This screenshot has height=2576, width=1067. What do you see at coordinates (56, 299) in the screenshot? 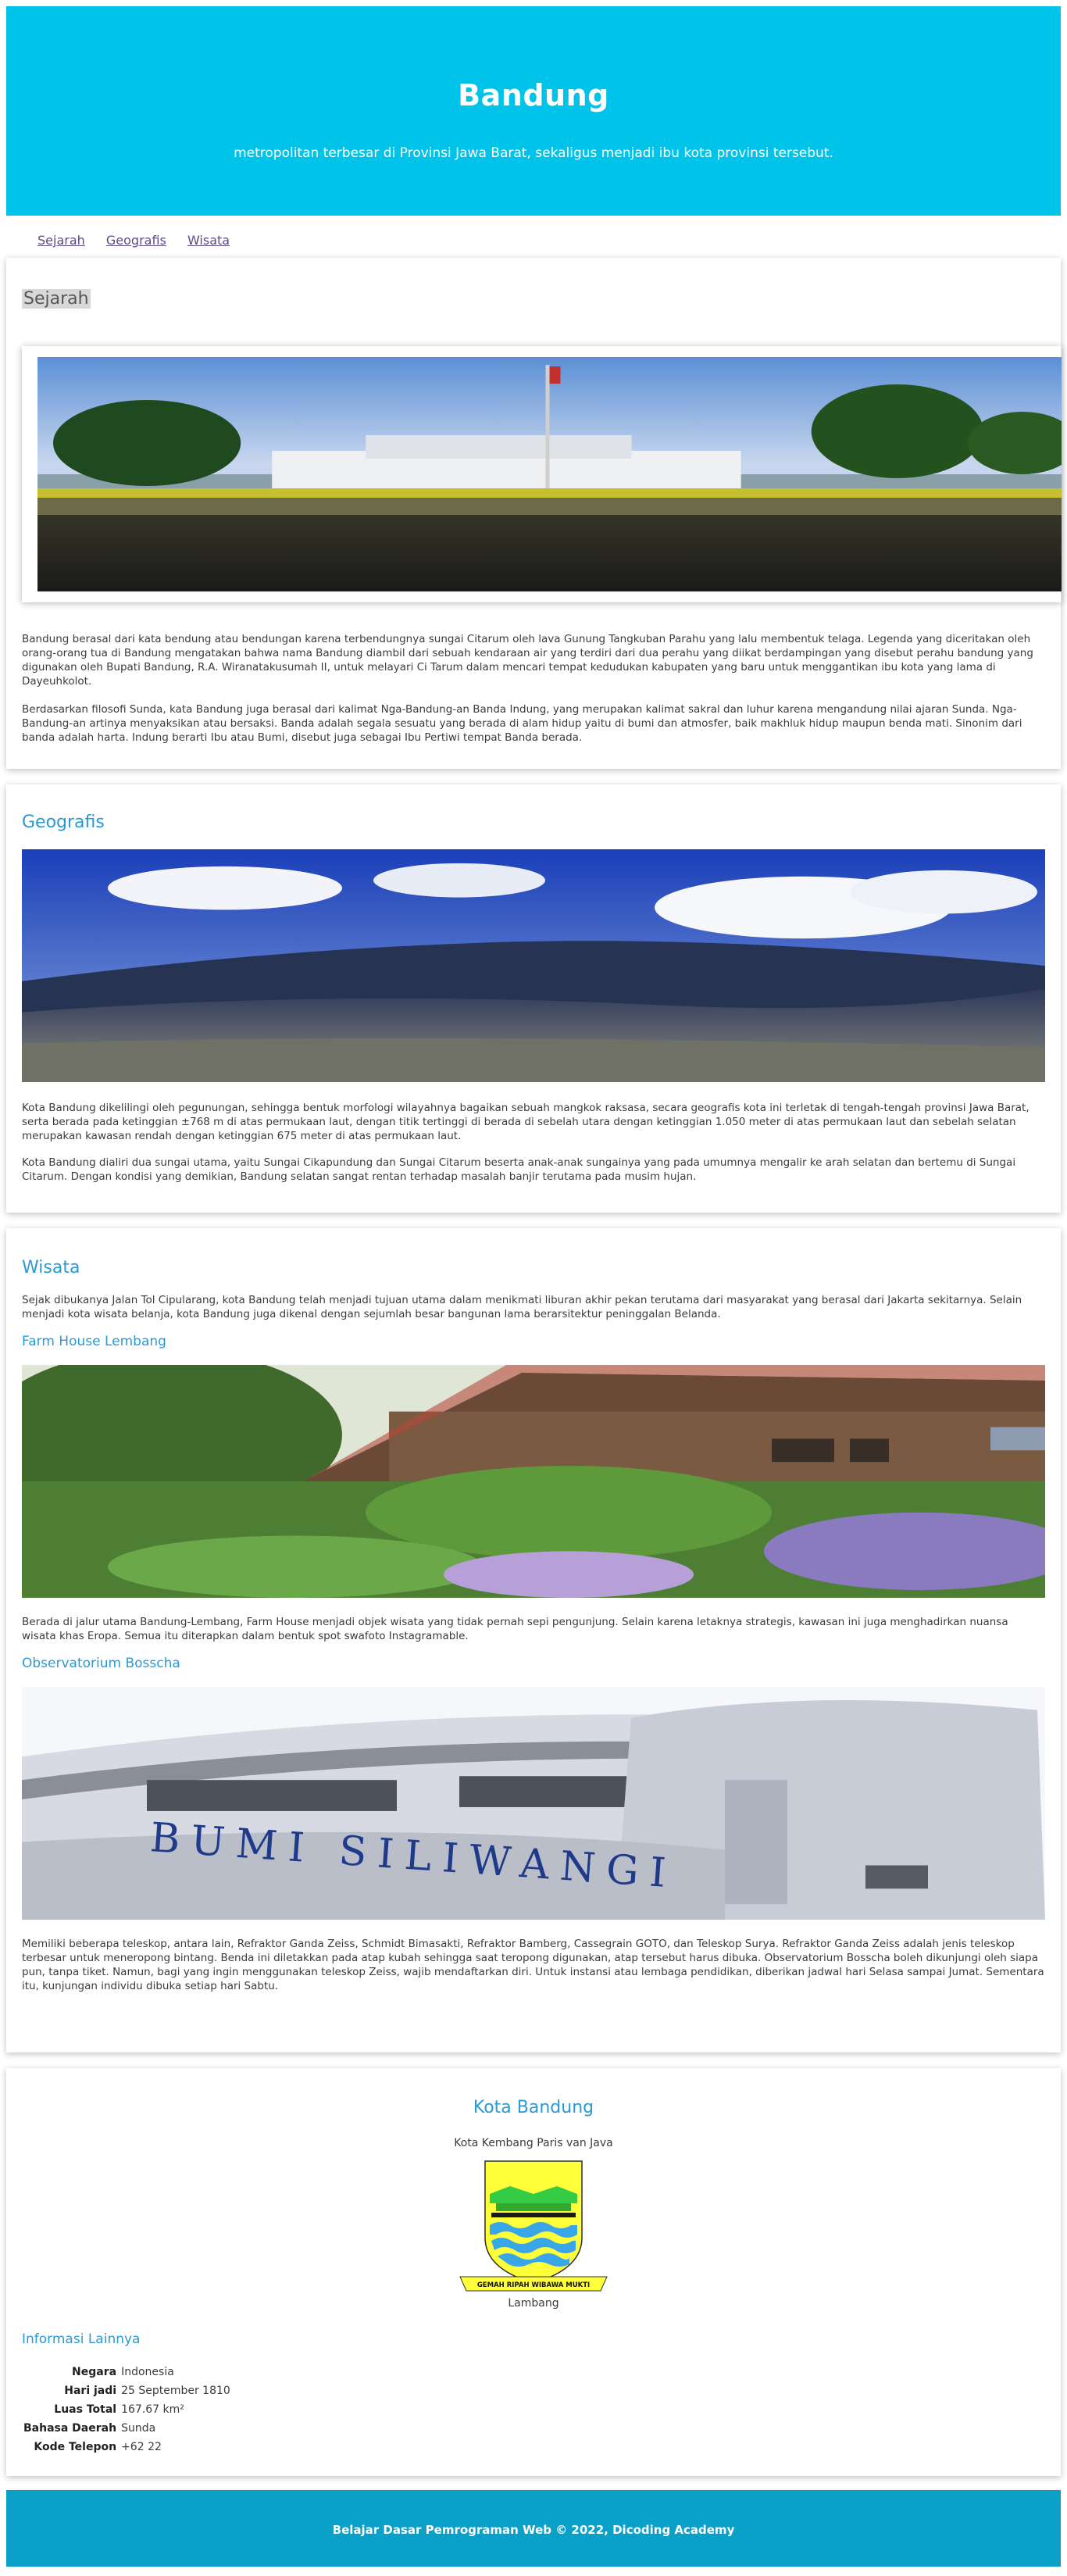
I see `section-title-sejarah: Sejarah` at bounding box center [56, 299].